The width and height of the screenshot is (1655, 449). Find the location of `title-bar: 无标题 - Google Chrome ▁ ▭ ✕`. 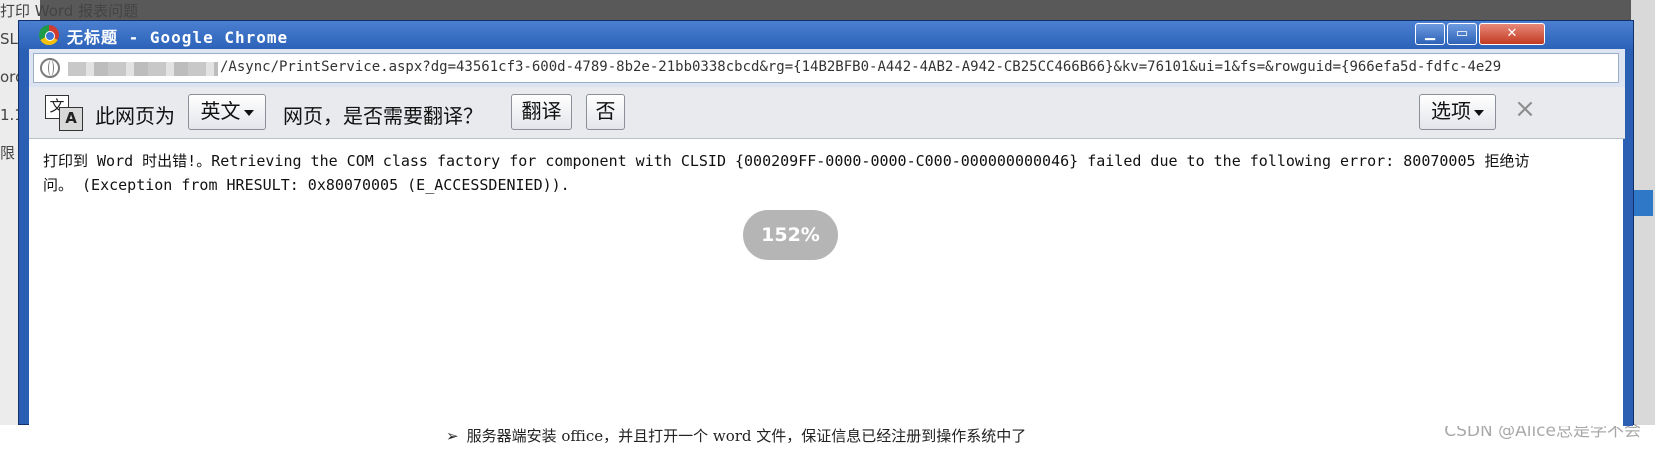

title-bar: 无标题 - Google Chrome ▁ ▭ ✕ is located at coordinates (826, 35).